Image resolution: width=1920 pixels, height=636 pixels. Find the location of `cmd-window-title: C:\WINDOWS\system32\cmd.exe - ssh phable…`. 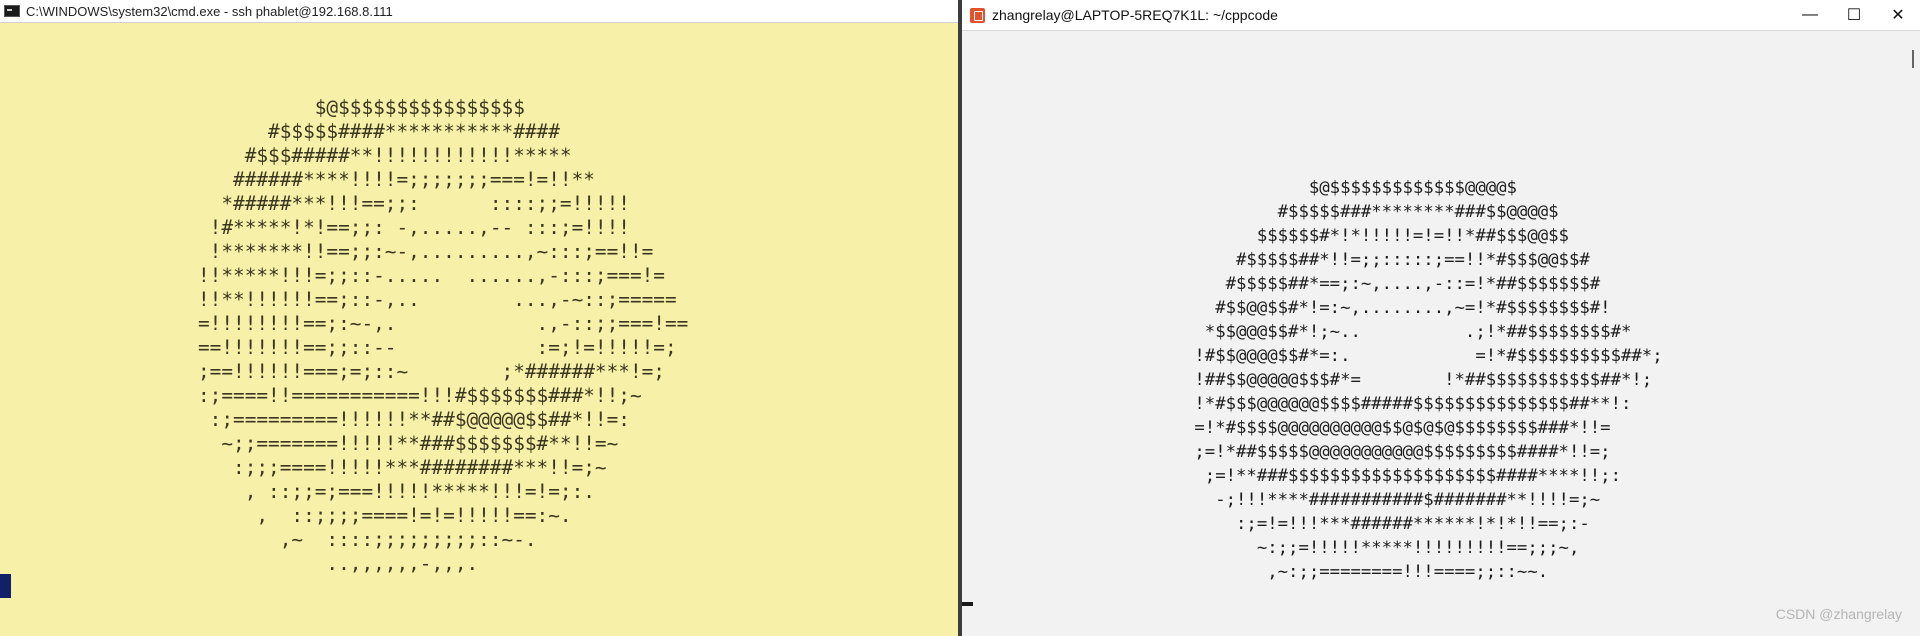

cmd-window-title: C:\WINDOWS\system32\cmd.exe - ssh phable… is located at coordinates (209, 11).